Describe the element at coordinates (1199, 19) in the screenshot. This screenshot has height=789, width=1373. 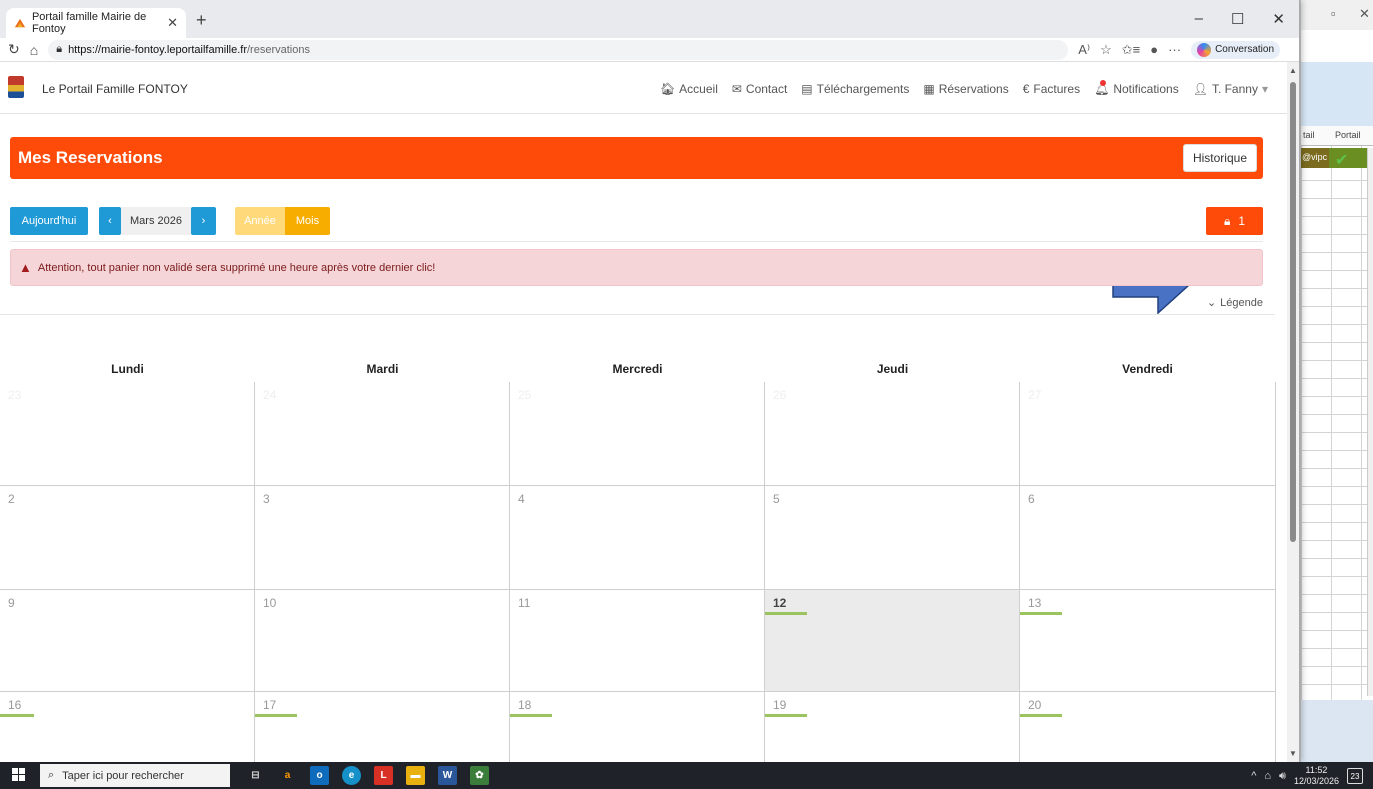
I see `minimize-icon: –` at that location.